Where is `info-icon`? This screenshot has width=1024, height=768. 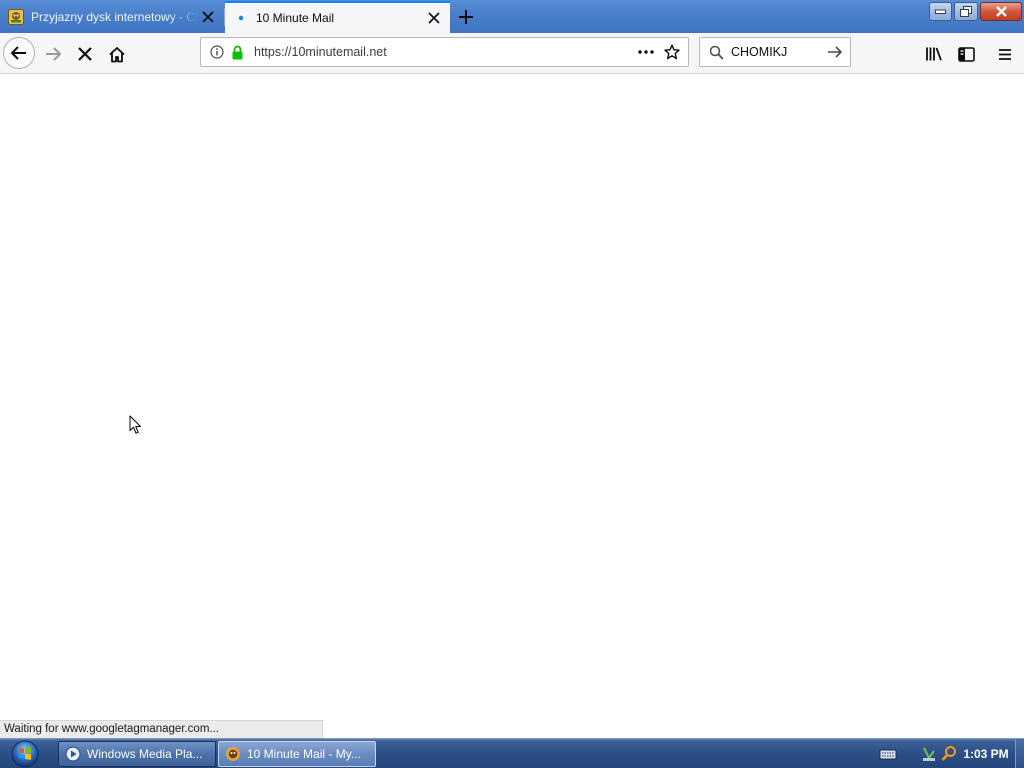
info-icon is located at coordinates (217, 52).